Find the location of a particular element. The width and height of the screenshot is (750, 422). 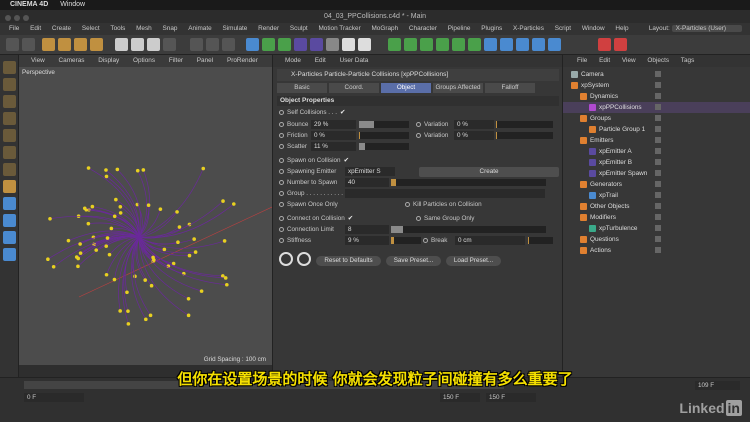

connection-limit-field: 8 is located at coordinates (367, 229).